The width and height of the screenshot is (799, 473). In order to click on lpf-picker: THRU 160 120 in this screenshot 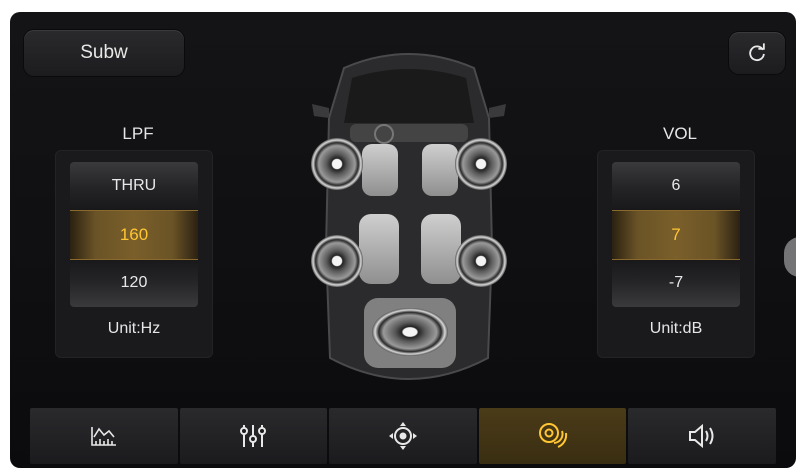, I will do `click(134, 234)`.